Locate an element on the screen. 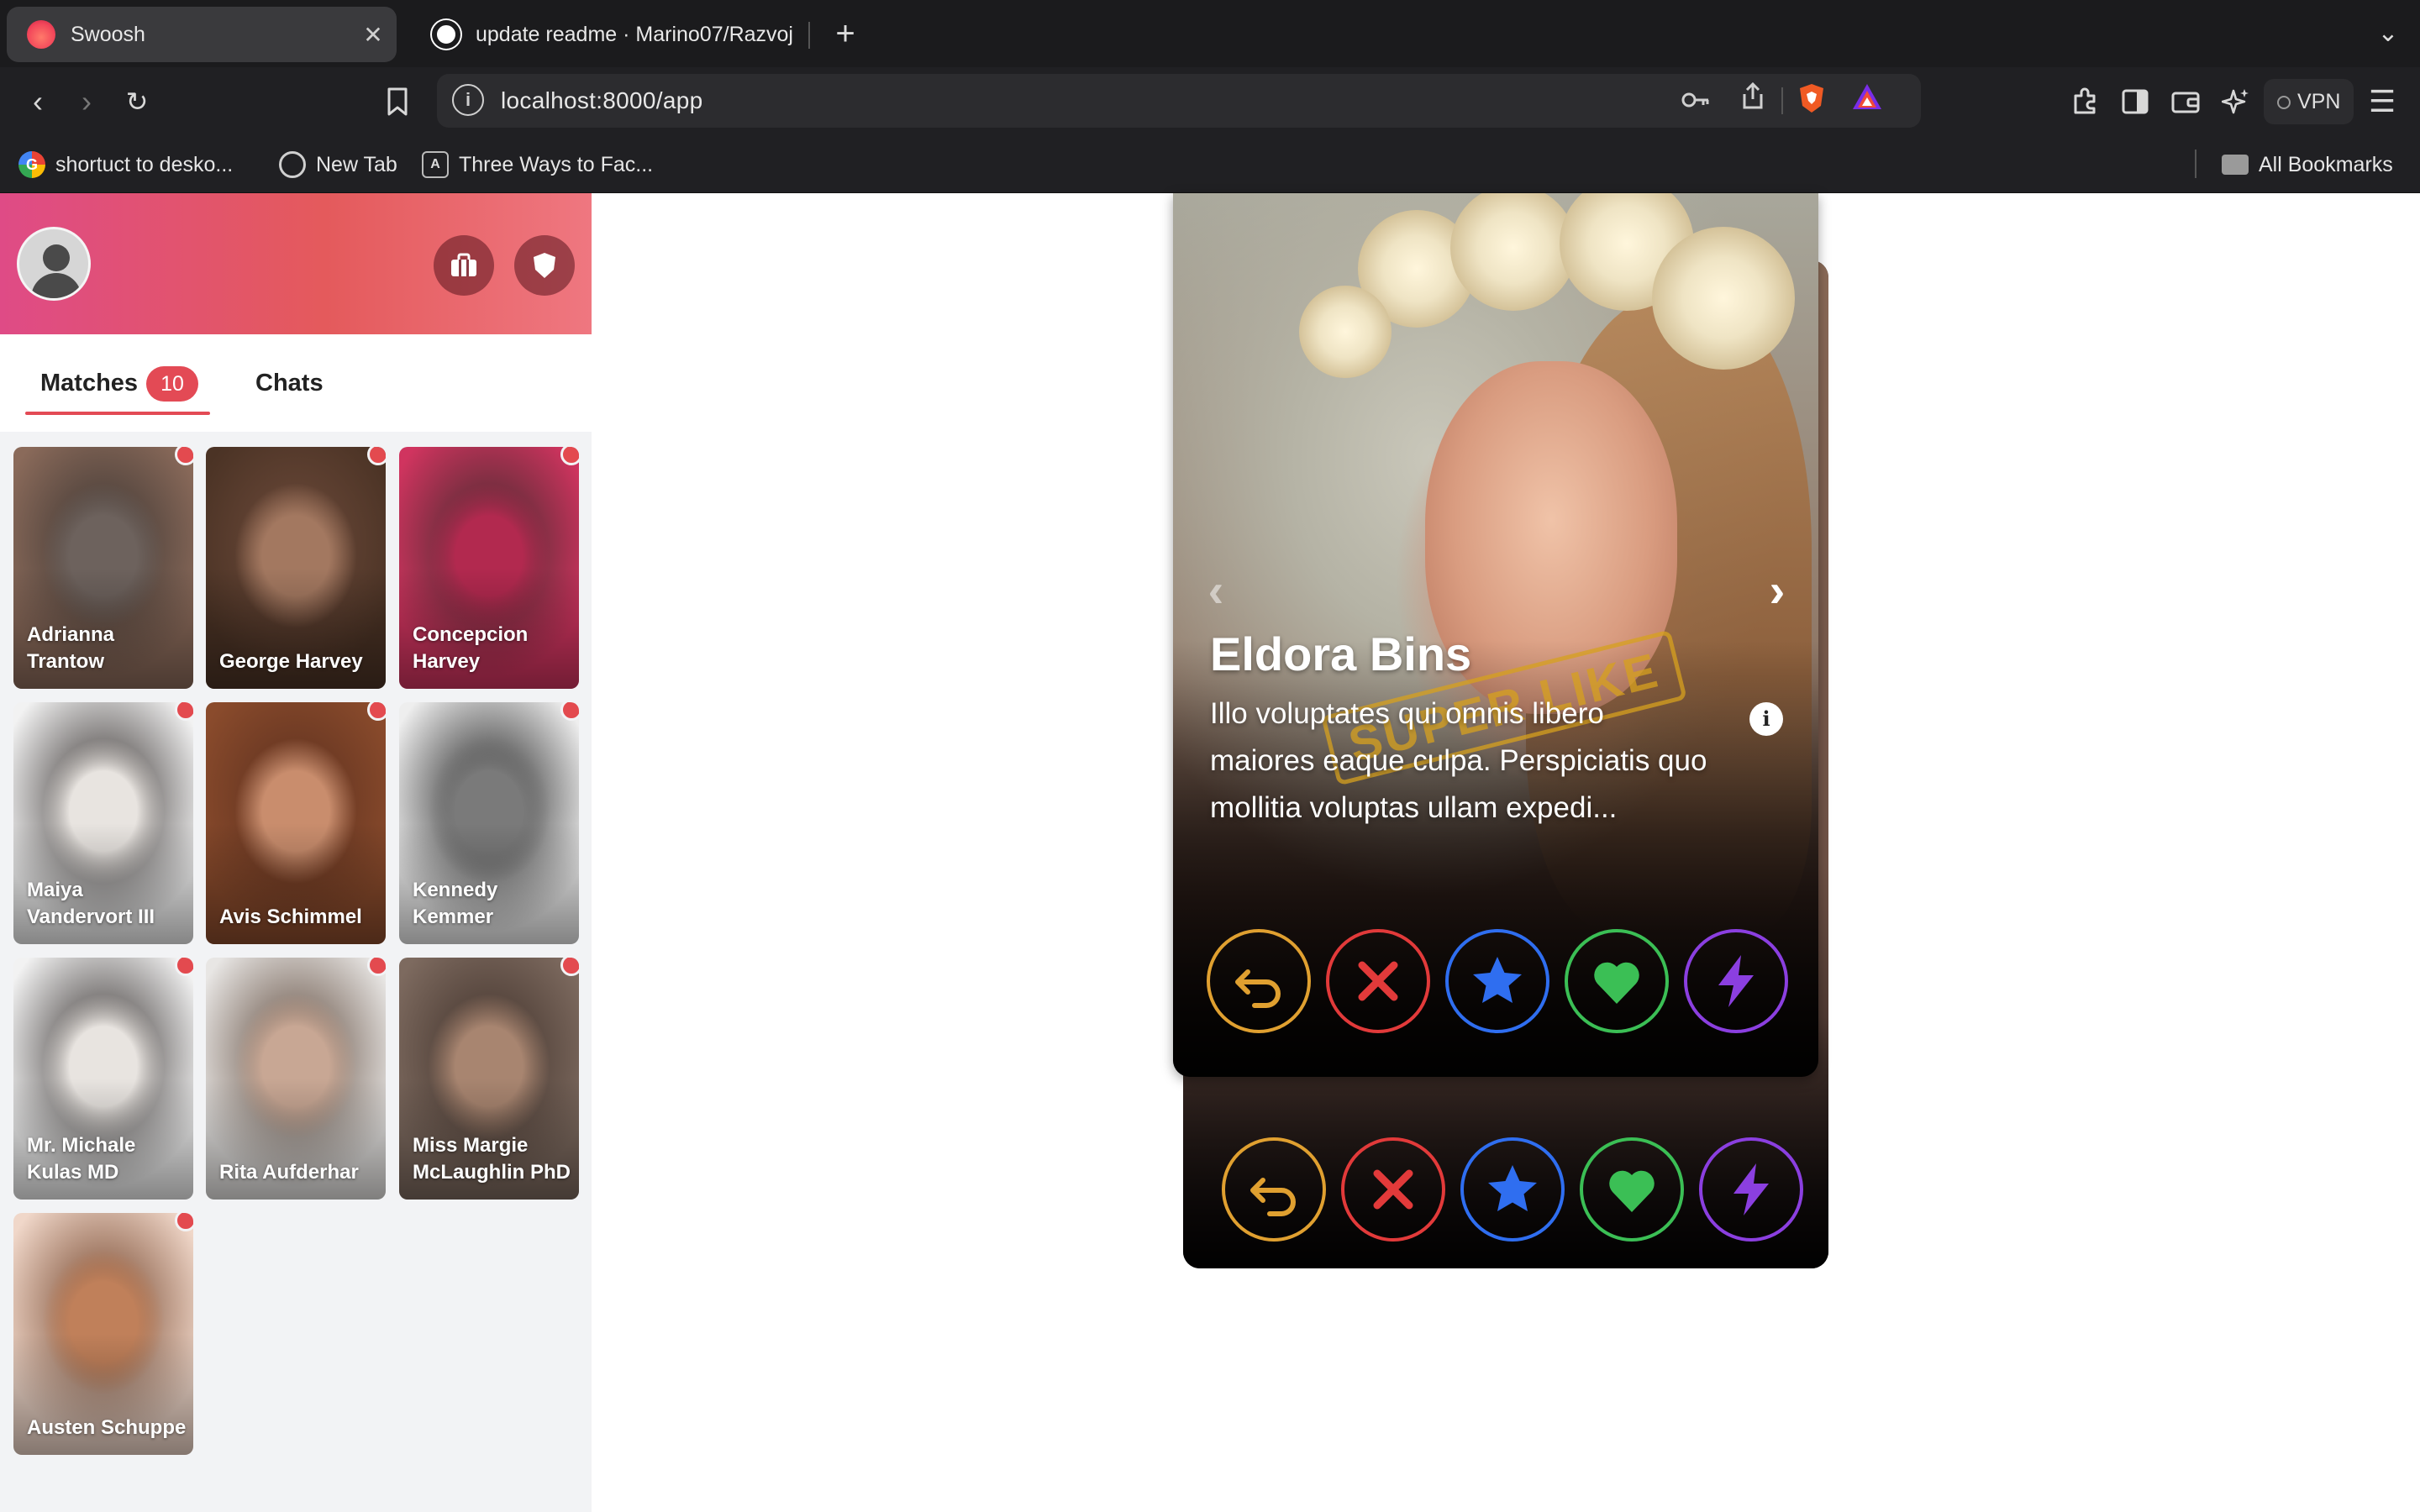 The image size is (2420, 1512). key-icon is located at coordinates (1695, 100).